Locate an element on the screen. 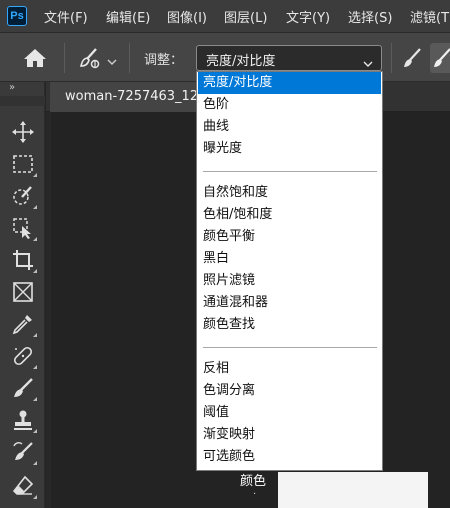 The image size is (450, 508). stamp-icon is located at coordinates (24, 420).